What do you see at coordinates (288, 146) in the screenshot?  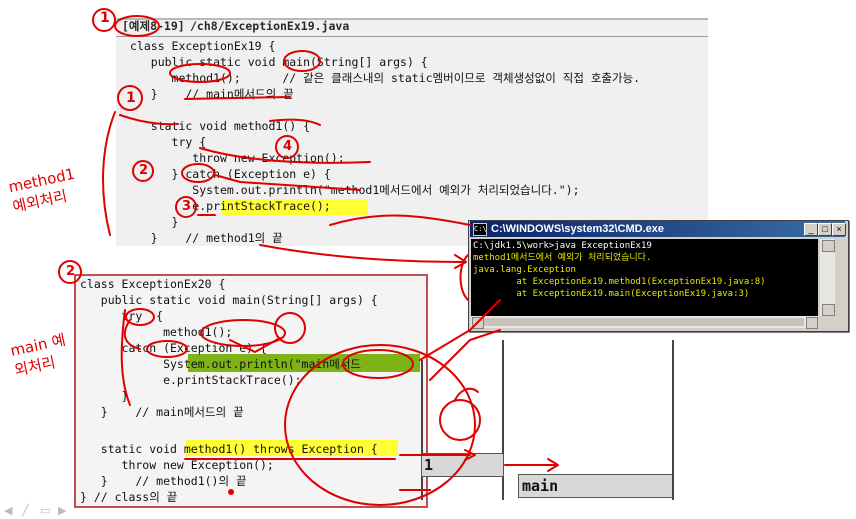 I see `annotation-number: 4` at bounding box center [288, 146].